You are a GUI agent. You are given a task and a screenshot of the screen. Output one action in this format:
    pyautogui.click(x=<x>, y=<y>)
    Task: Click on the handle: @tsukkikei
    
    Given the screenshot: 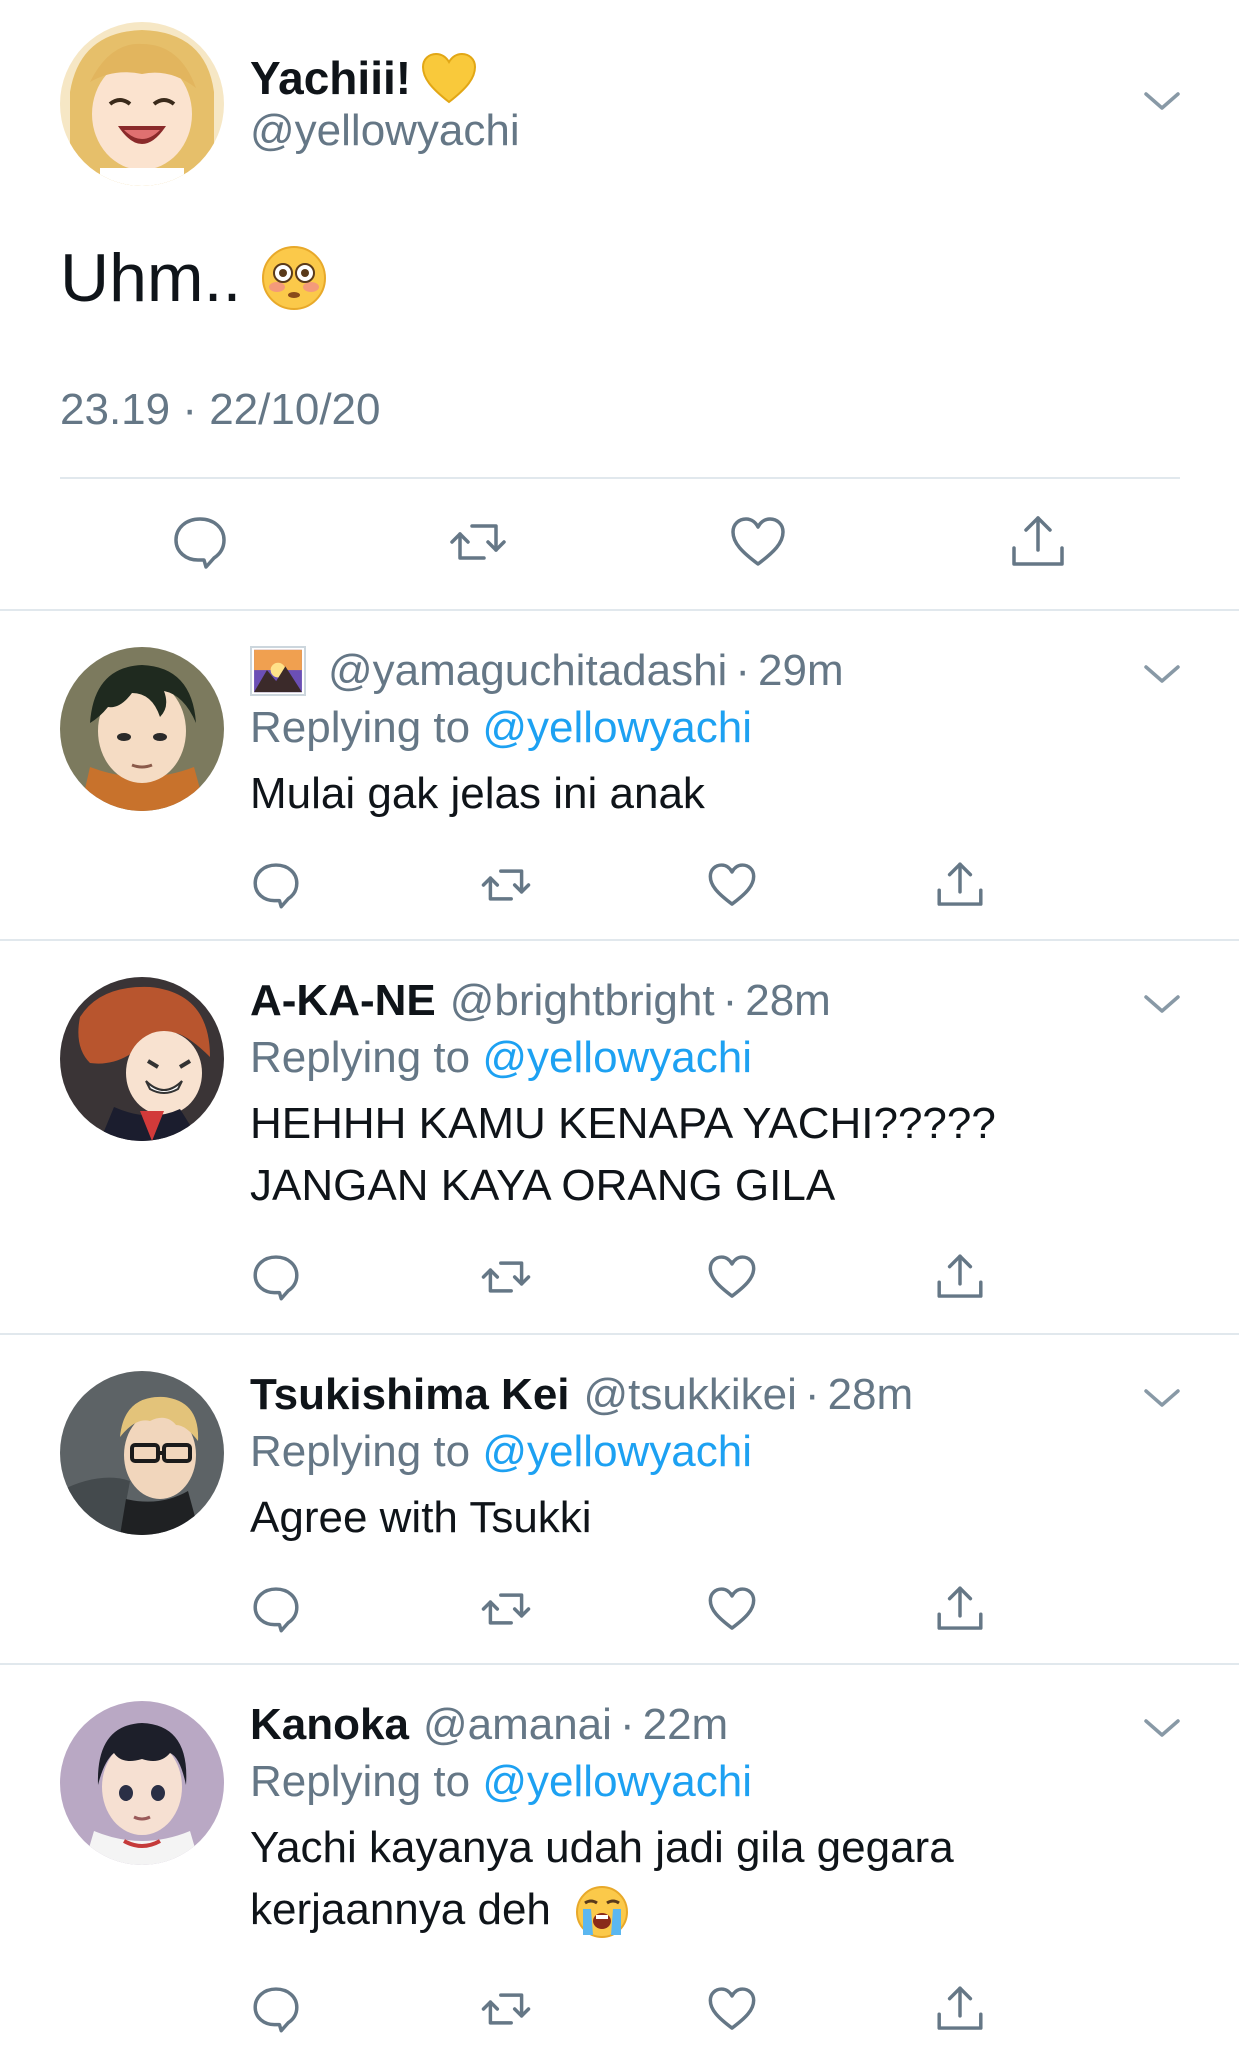 What is the action you would take?
    pyautogui.click(x=690, y=1395)
    